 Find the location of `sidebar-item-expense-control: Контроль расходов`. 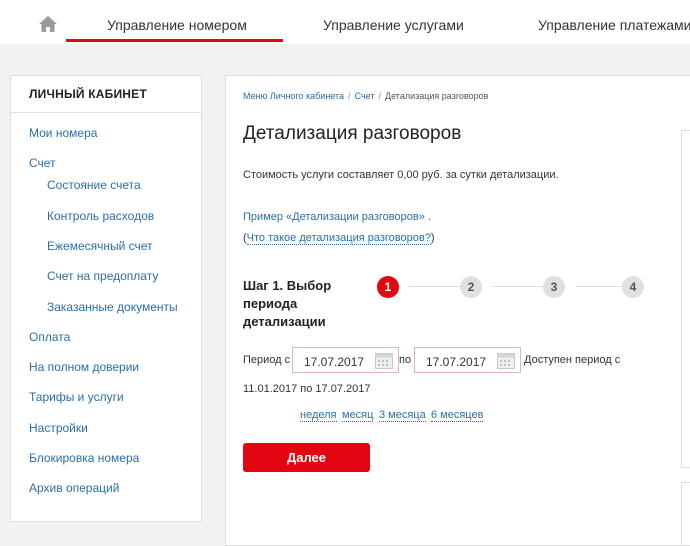

sidebar-item-expense-control: Контроль расходов is located at coordinates (100, 216).